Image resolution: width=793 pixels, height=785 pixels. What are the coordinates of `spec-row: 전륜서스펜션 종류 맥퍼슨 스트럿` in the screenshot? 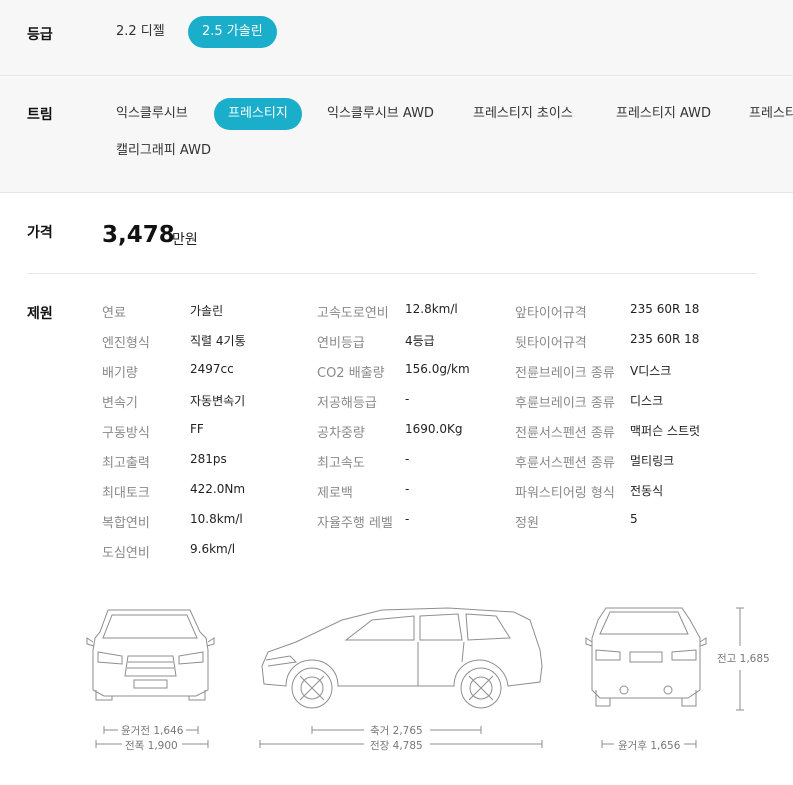 It's located at (607, 437).